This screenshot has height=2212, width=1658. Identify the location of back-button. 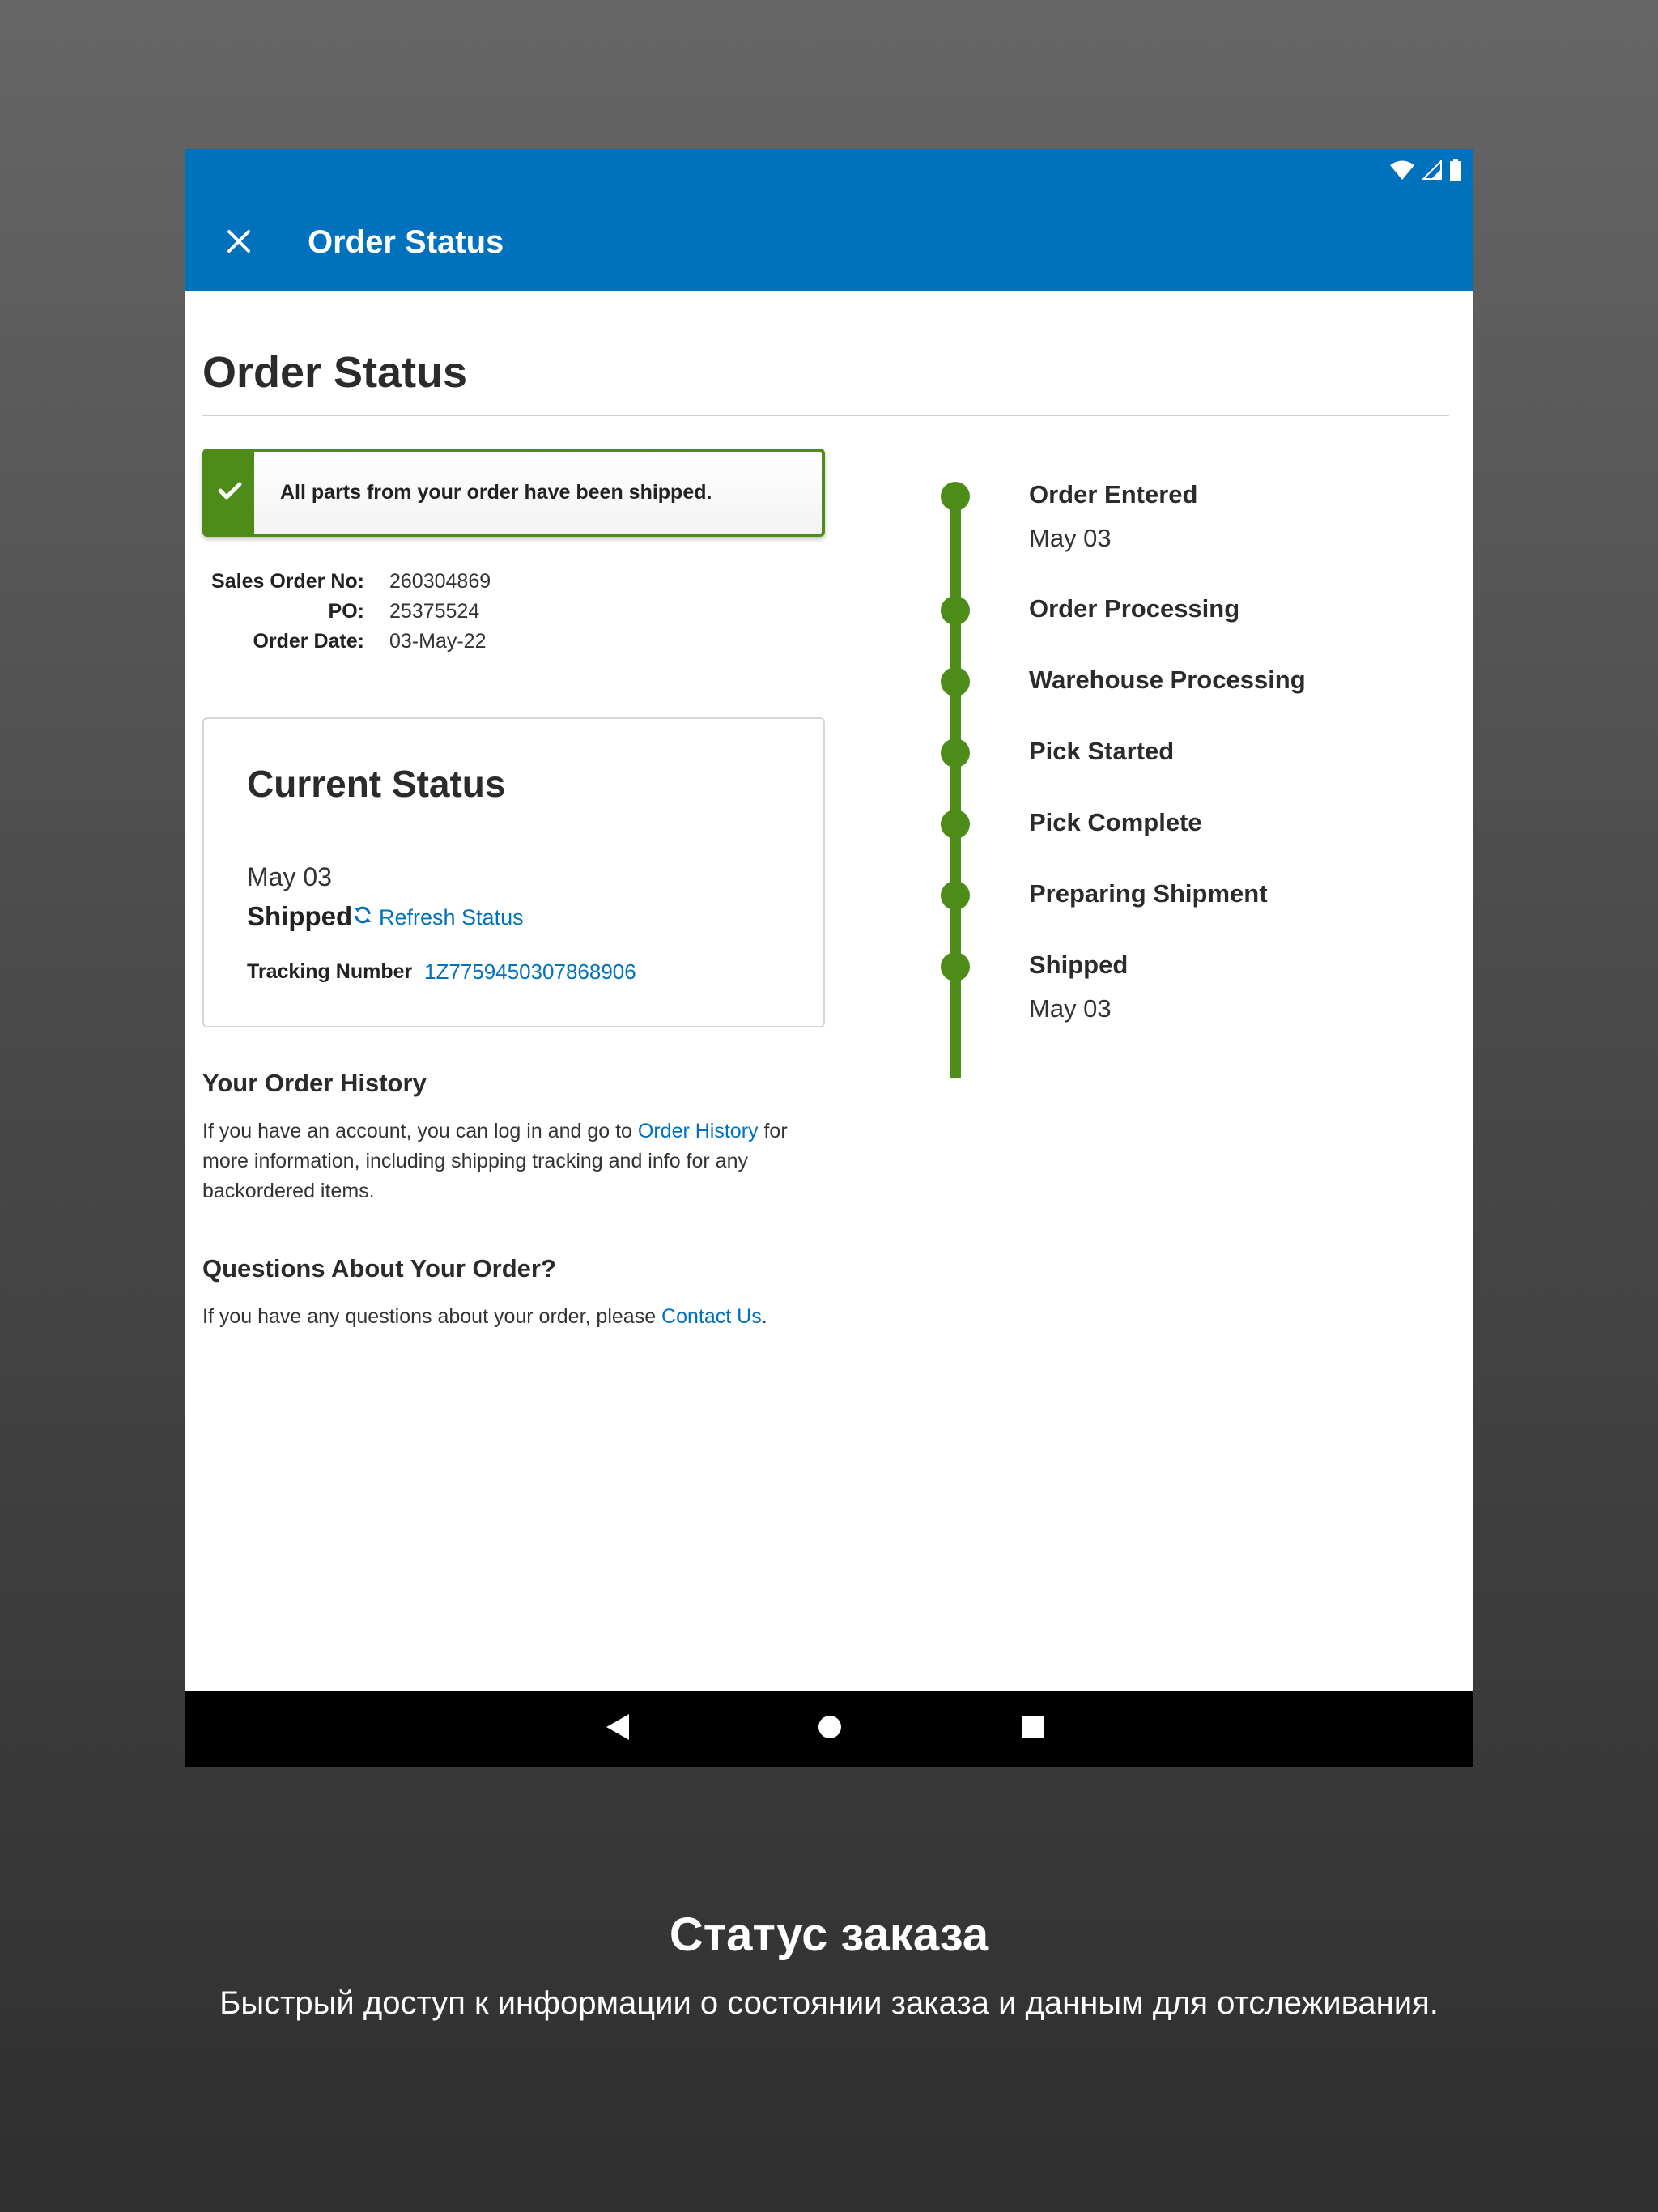
(617, 1729).